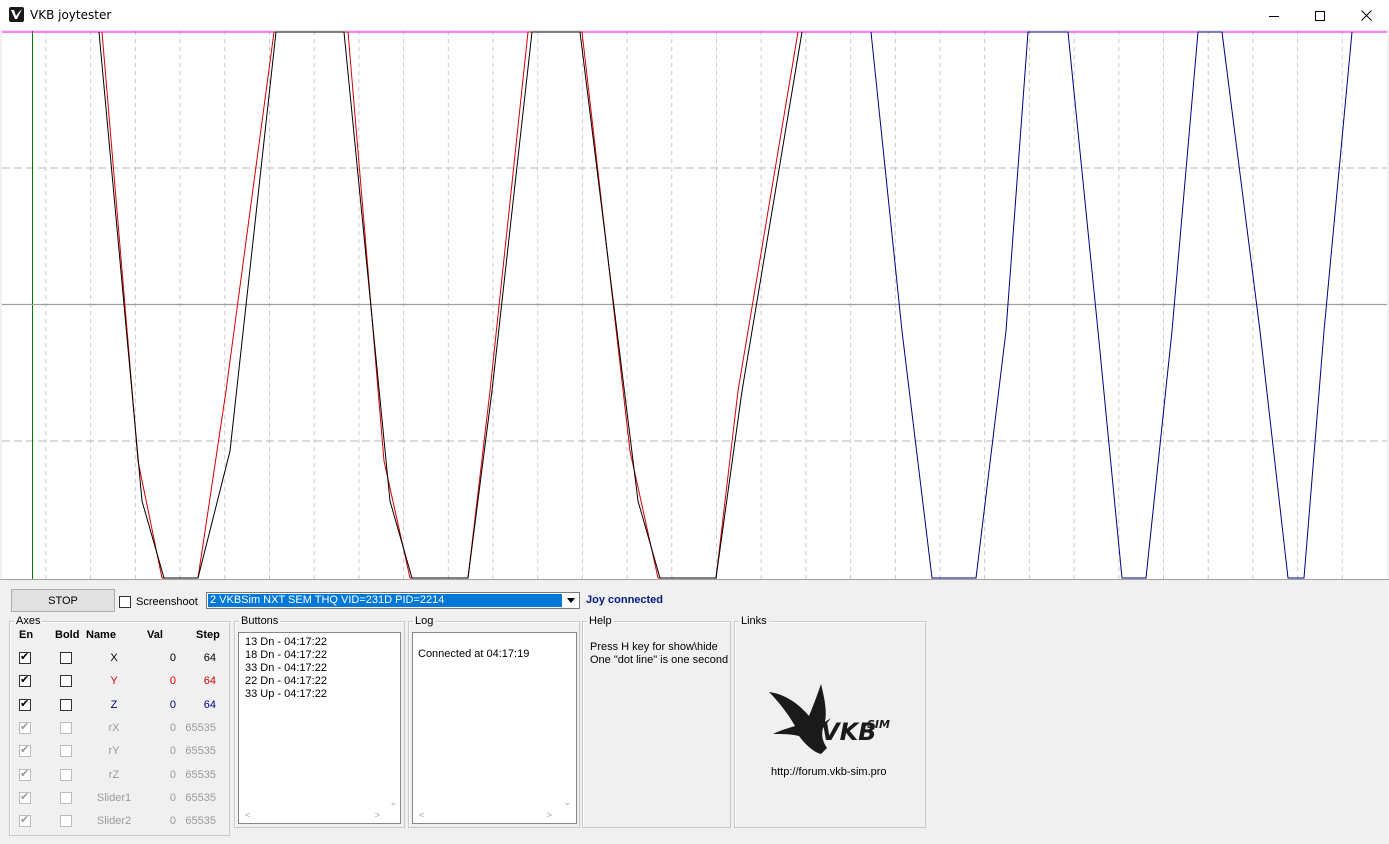 The image size is (1389, 844). Describe the element at coordinates (119, 706) in the screenshot. I see `axis-row-z: ✔ Z 0 64` at that location.